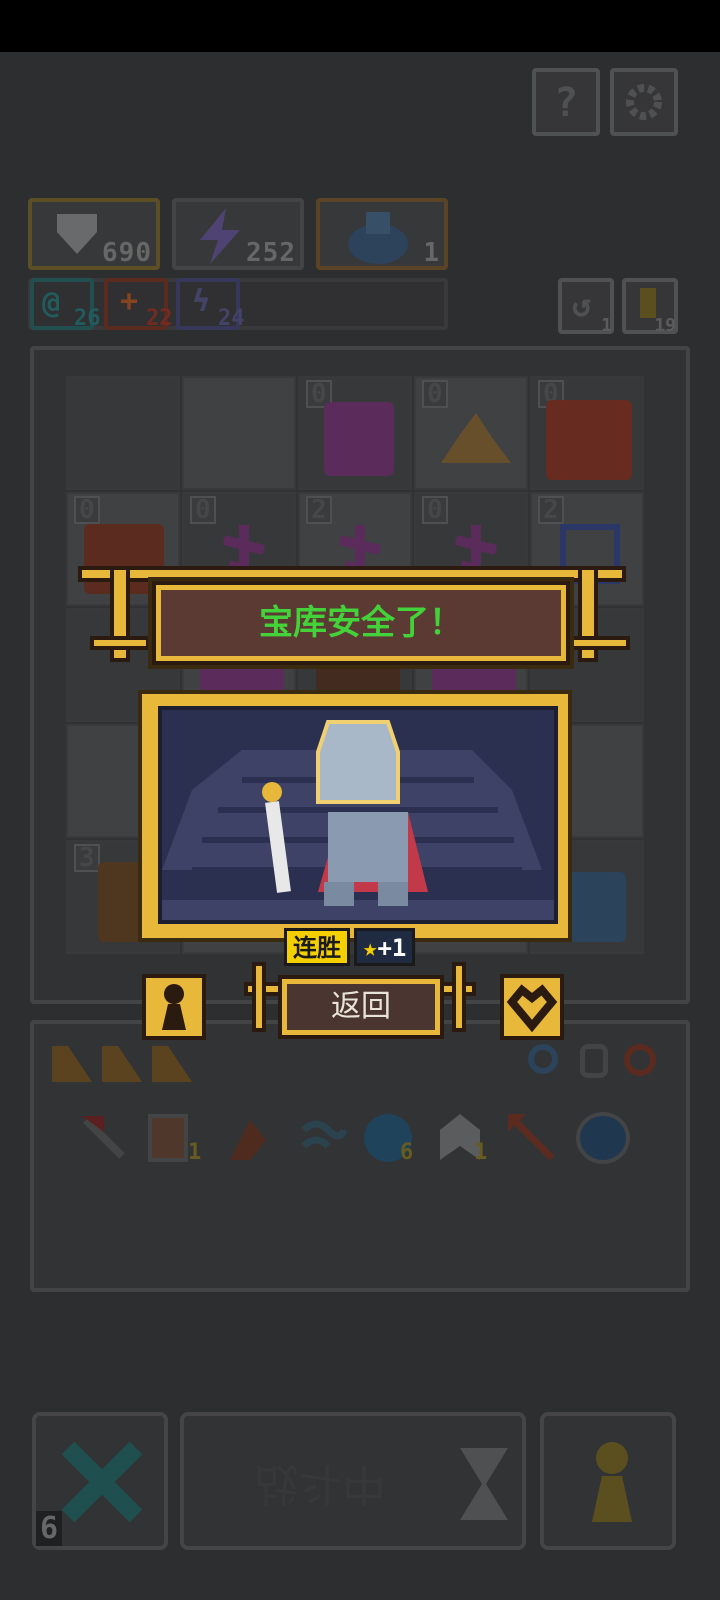 The height and width of the screenshot is (1600, 720). Describe the element at coordinates (120, 643) in the screenshot. I see `banner-foot-left` at that location.